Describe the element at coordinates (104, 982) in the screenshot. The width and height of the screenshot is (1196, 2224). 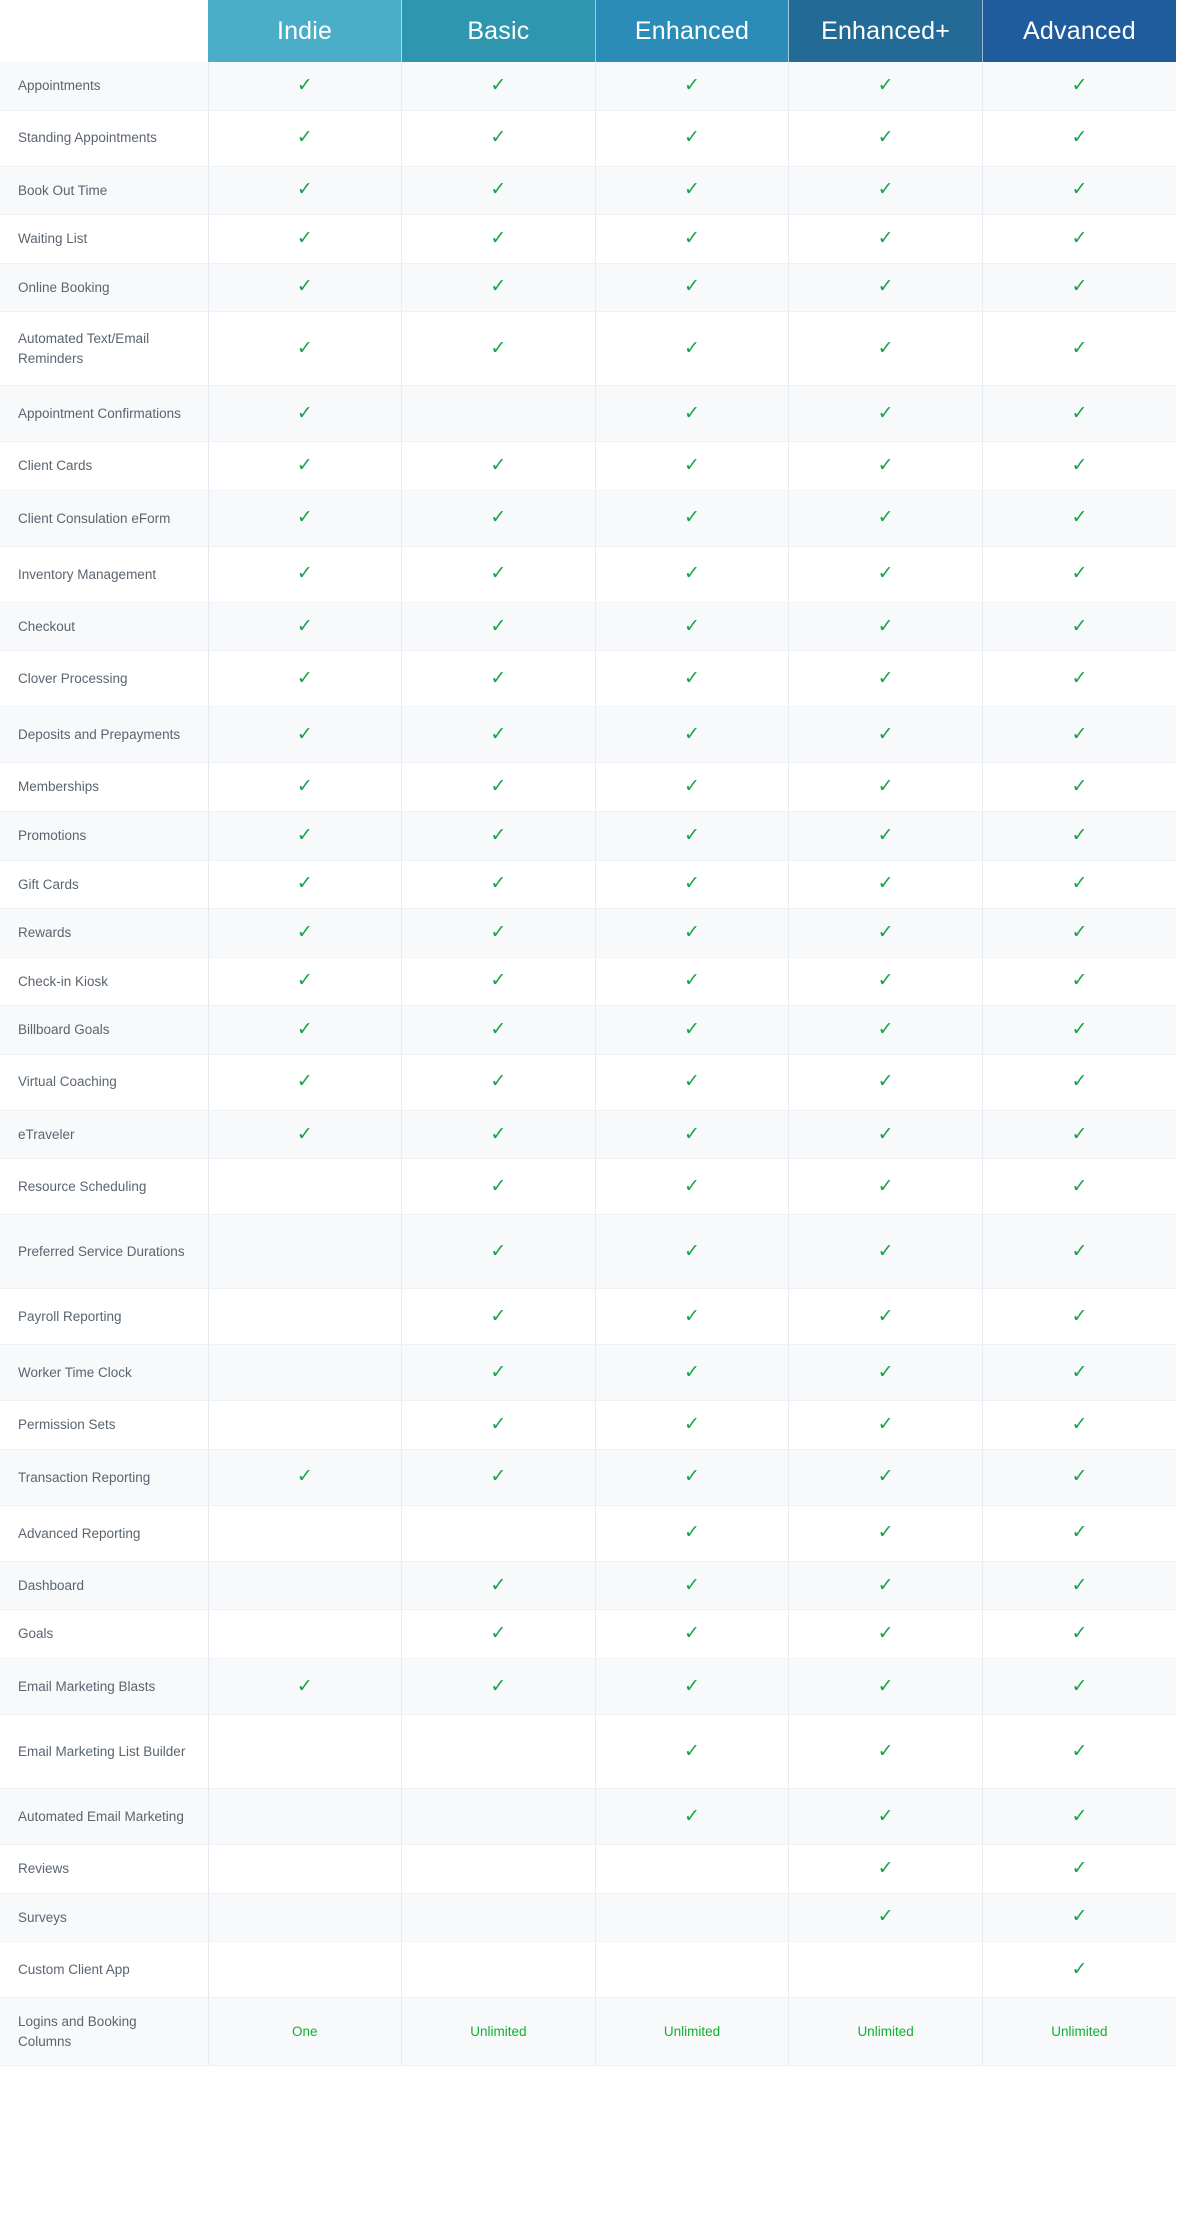
I see `feature-label: Check-in Kiosk` at that location.